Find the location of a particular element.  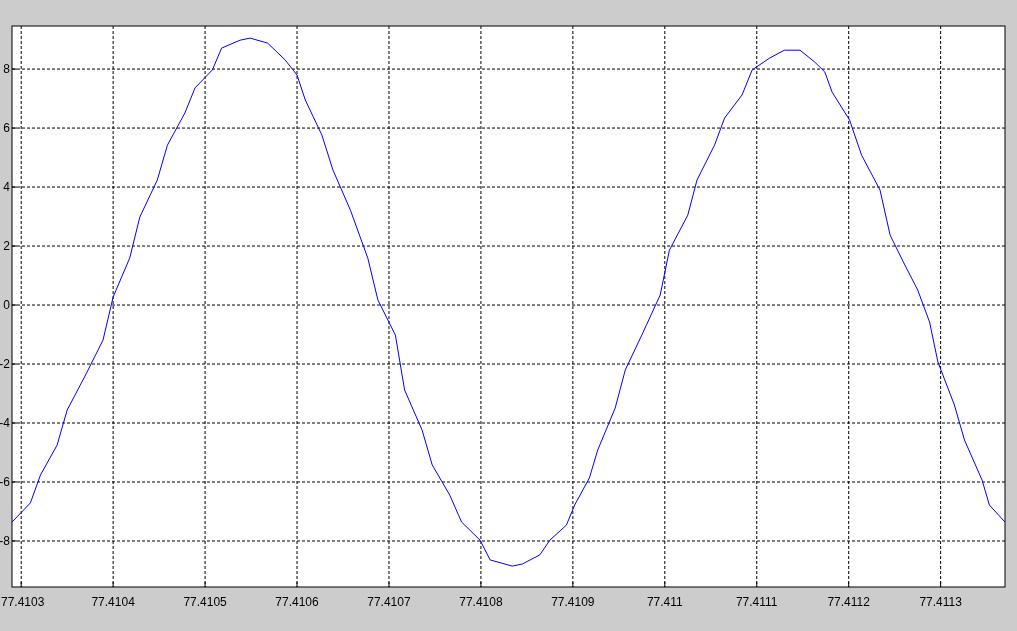

y-tick-label: 6 is located at coordinates (6, 128).